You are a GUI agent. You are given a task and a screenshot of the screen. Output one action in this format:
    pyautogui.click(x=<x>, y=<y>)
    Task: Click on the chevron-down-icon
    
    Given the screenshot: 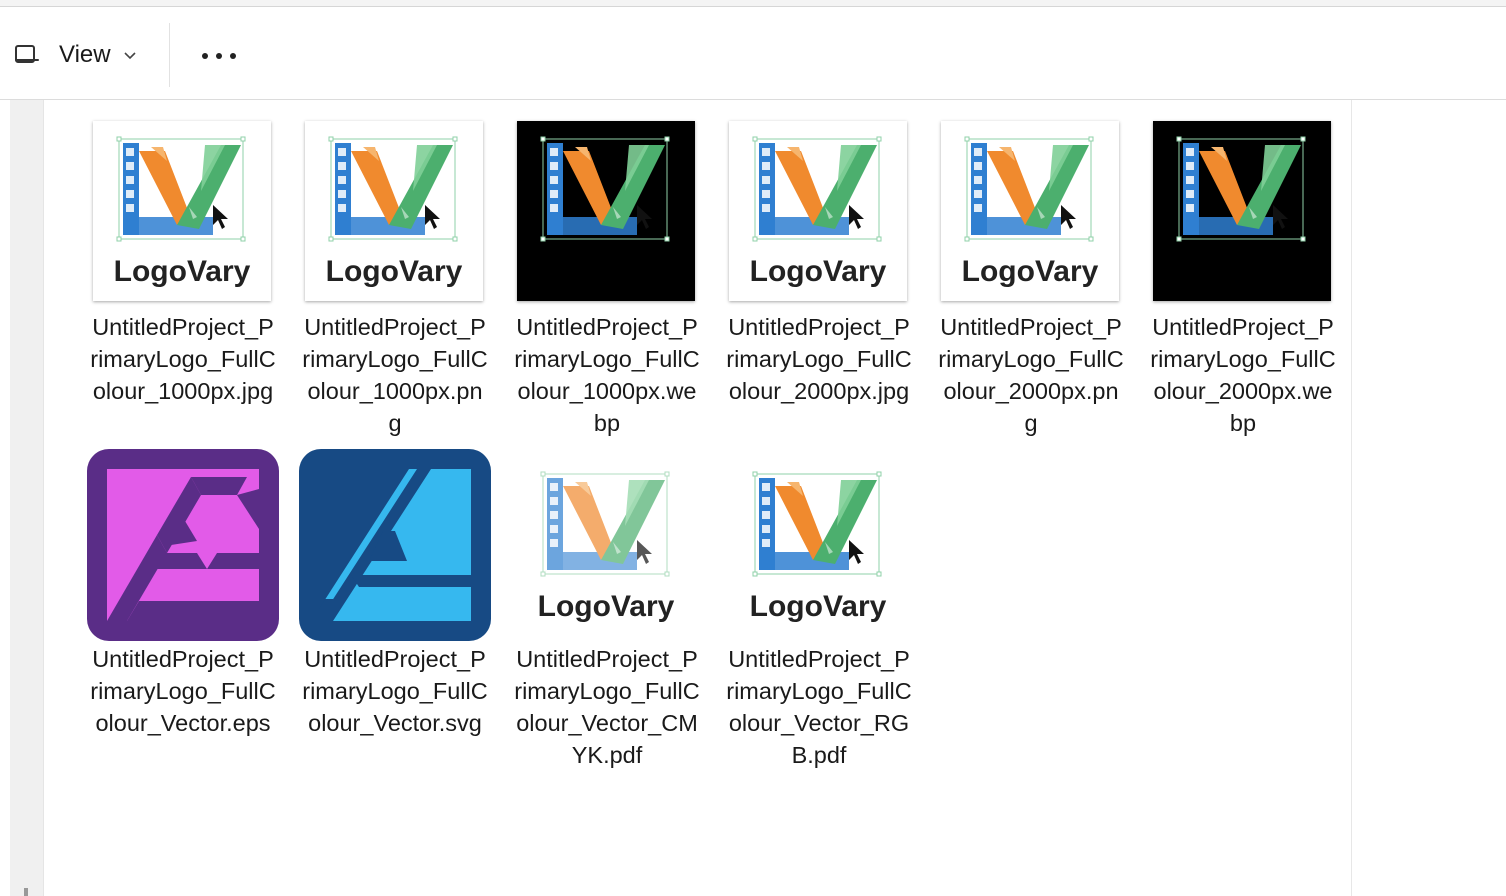 What is the action you would take?
    pyautogui.click(x=130, y=56)
    